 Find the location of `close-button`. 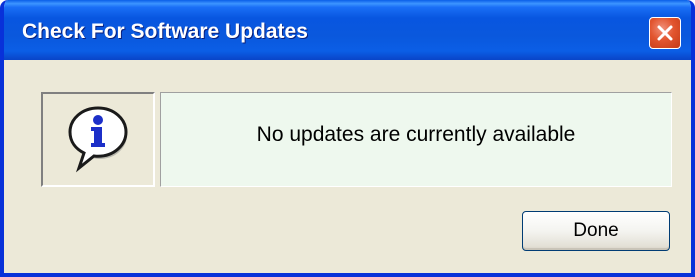

close-button is located at coordinates (665, 33).